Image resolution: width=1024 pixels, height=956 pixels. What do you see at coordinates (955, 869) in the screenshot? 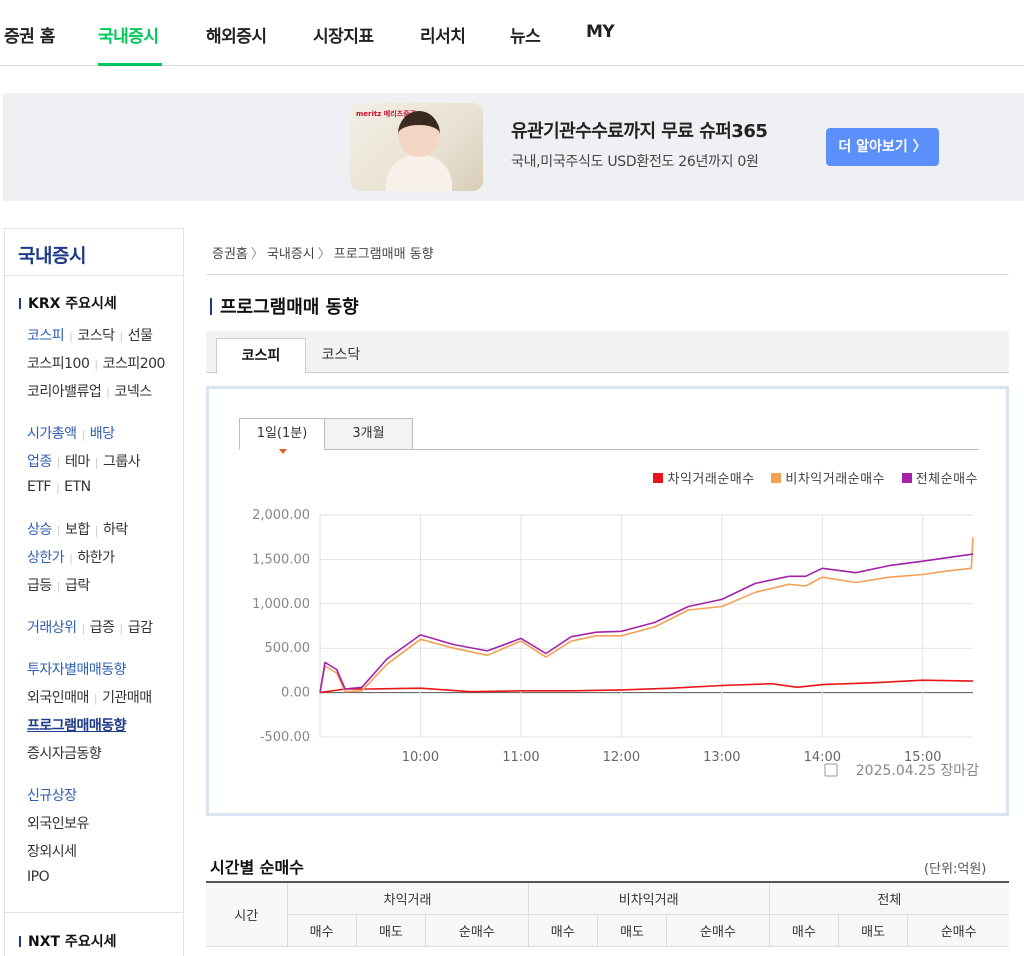
I see `unit-label: (단위:억원)` at bounding box center [955, 869].